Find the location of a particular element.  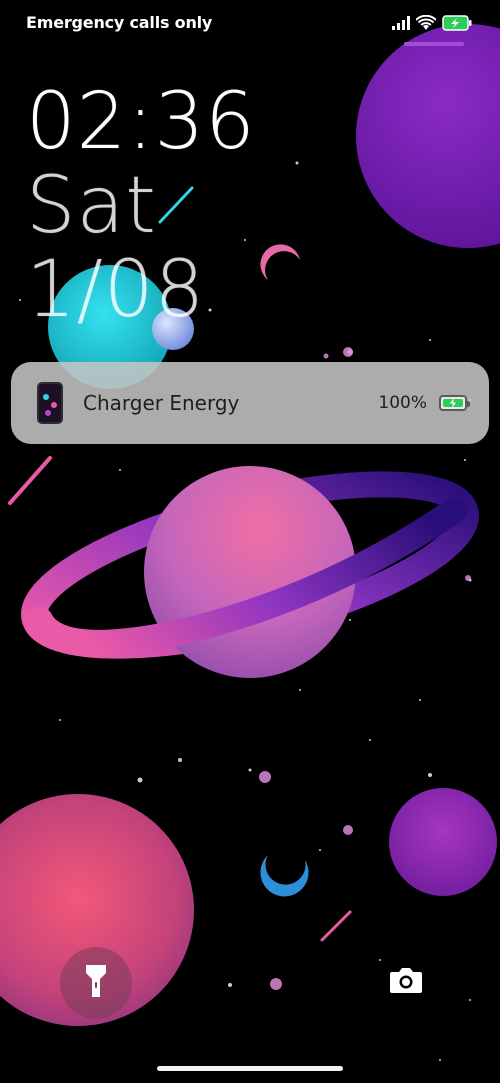

status-icons is located at coordinates (432, 23).